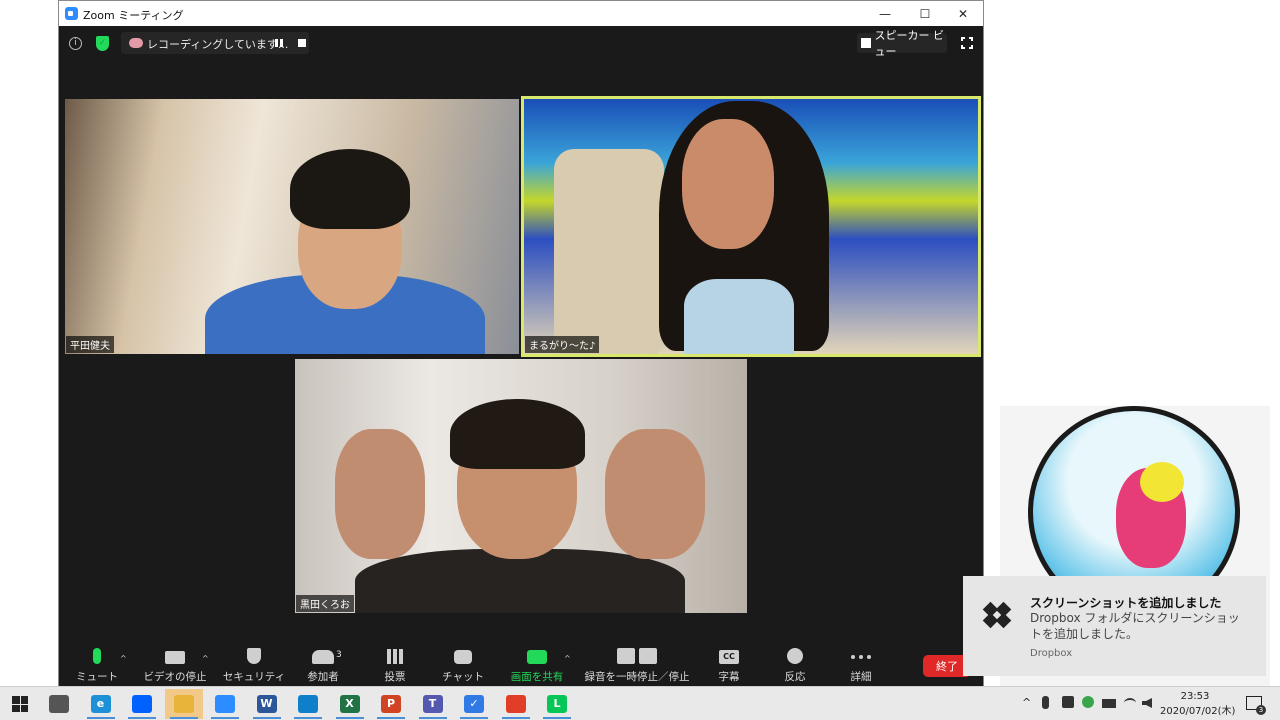 Image resolution: width=1280 pixels, height=720 pixels. What do you see at coordinates (521, 44) in the screenshot?
I see `meeting-top-bar: i ✓ レコーディングしています... スピーカー ビュー` at bounding box center [521, 44].